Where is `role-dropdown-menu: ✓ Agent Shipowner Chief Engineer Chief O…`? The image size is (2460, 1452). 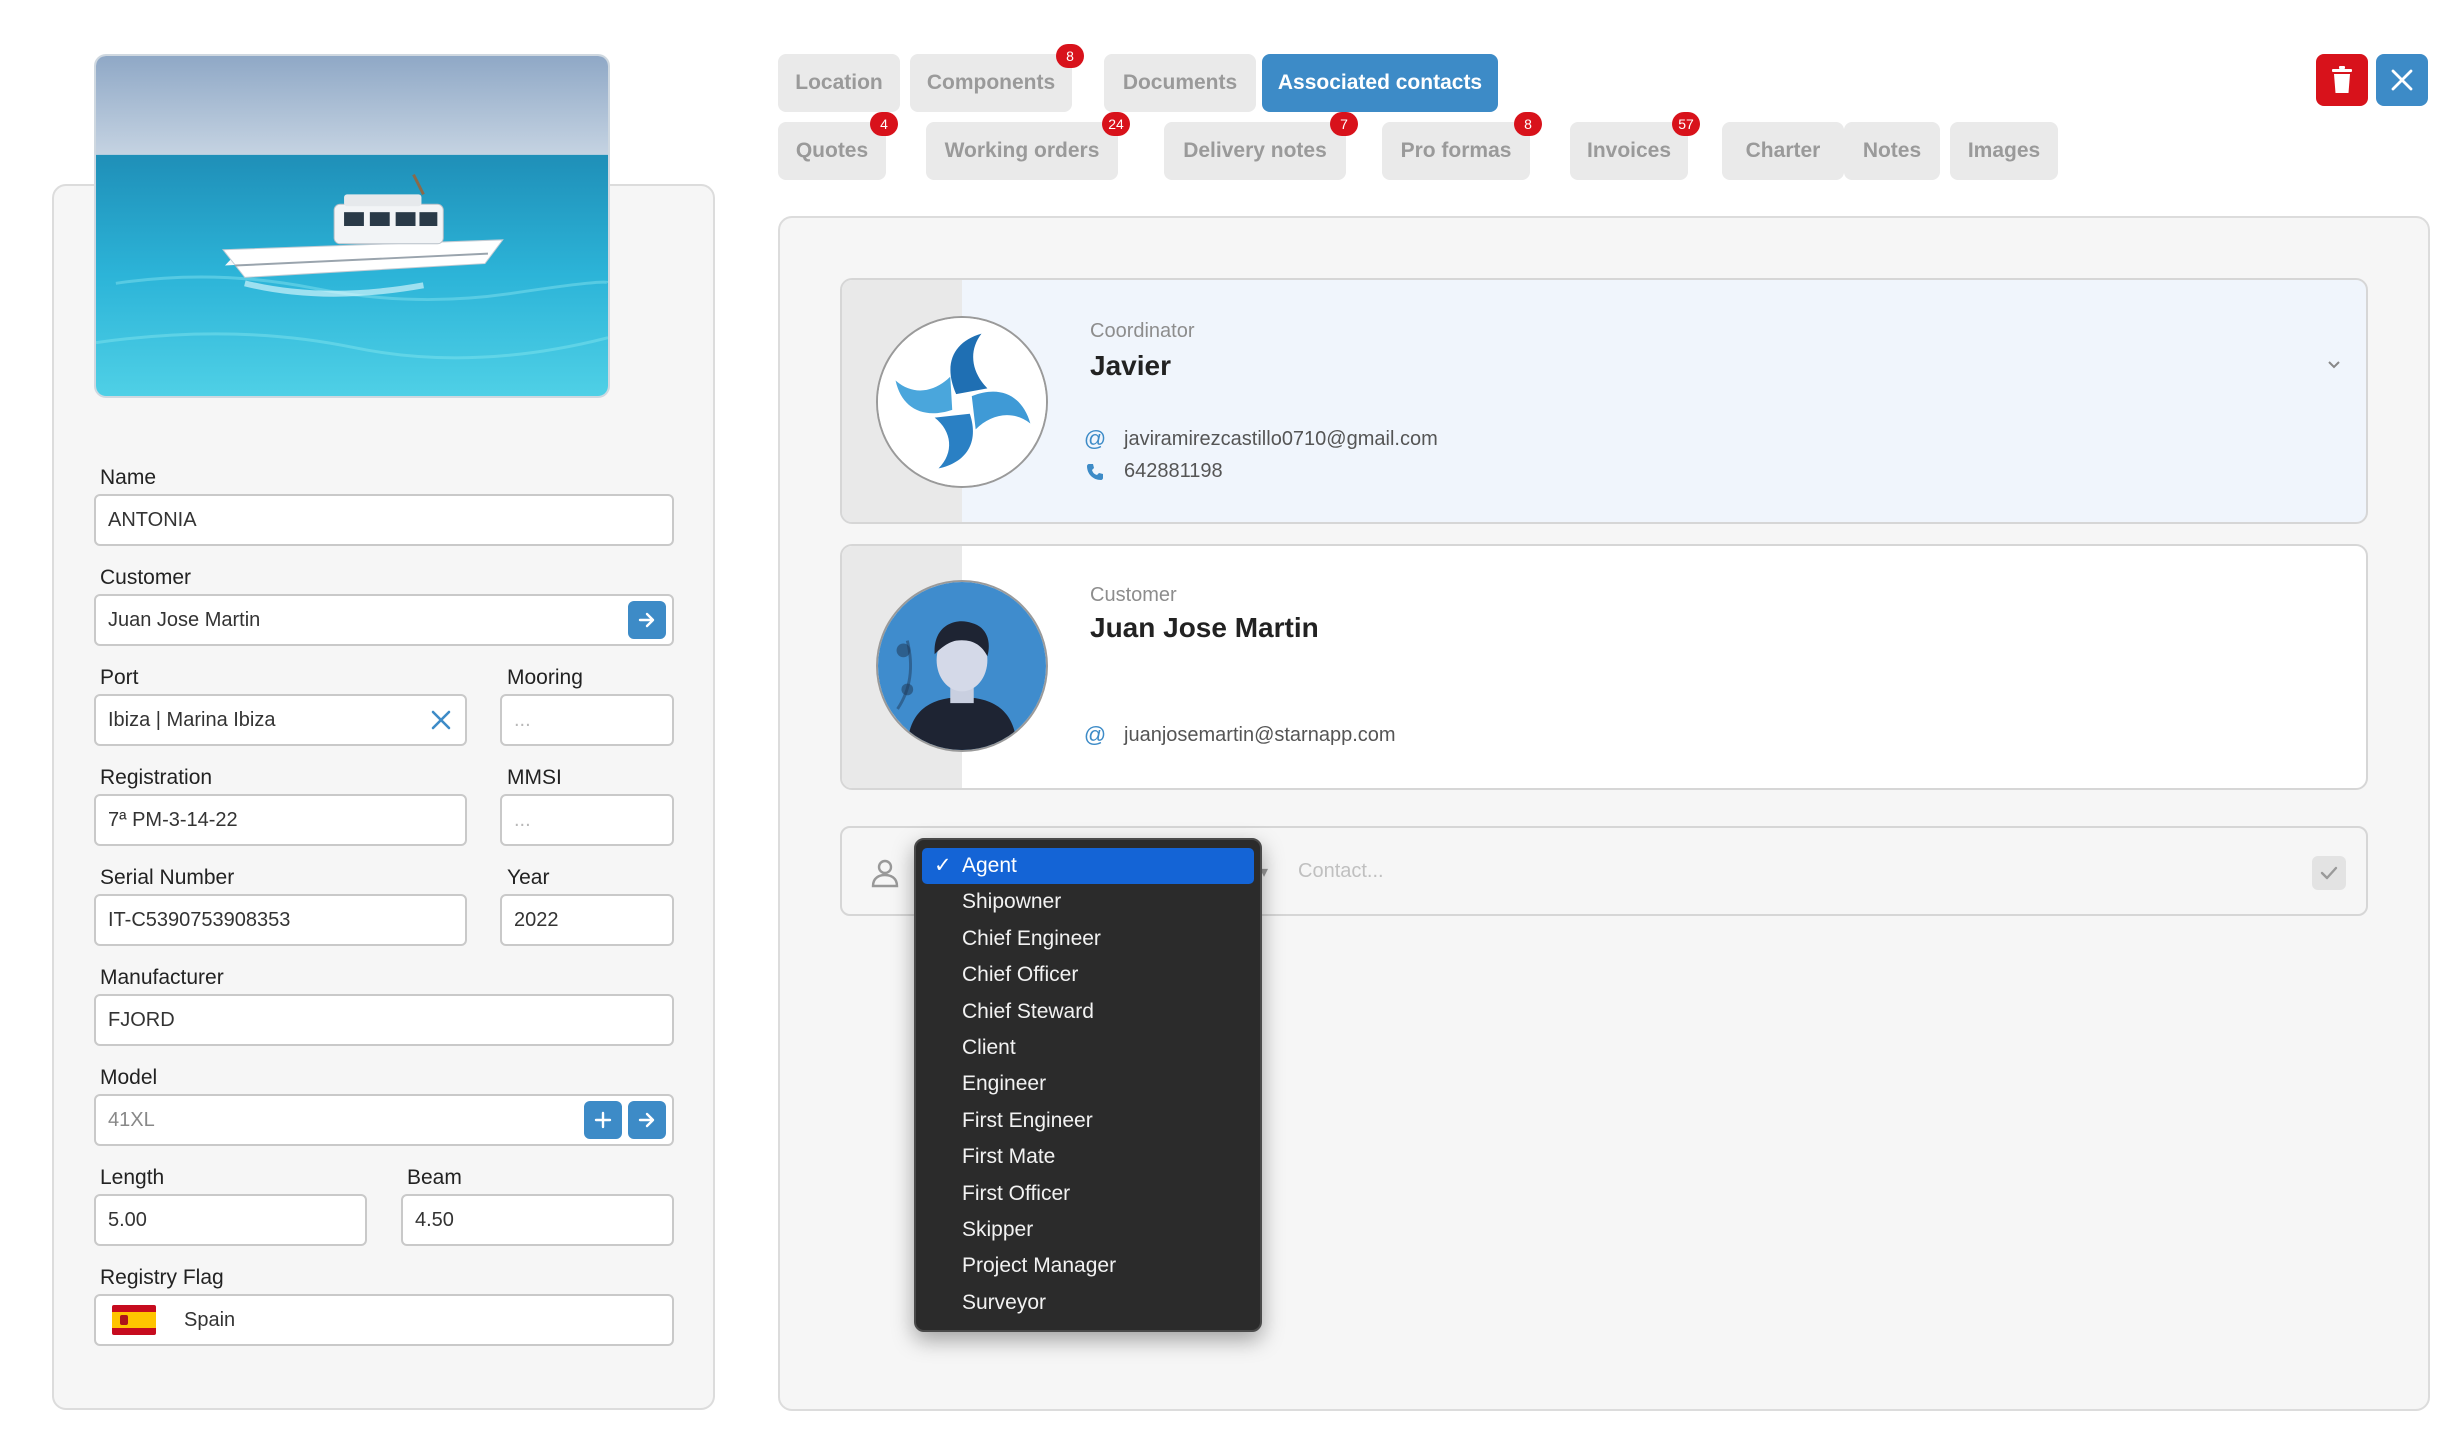 role-dropdown-menu: ✓ Agent Shipowner Chief Engineer Chief O… is located at coordinates (1088, 1085).